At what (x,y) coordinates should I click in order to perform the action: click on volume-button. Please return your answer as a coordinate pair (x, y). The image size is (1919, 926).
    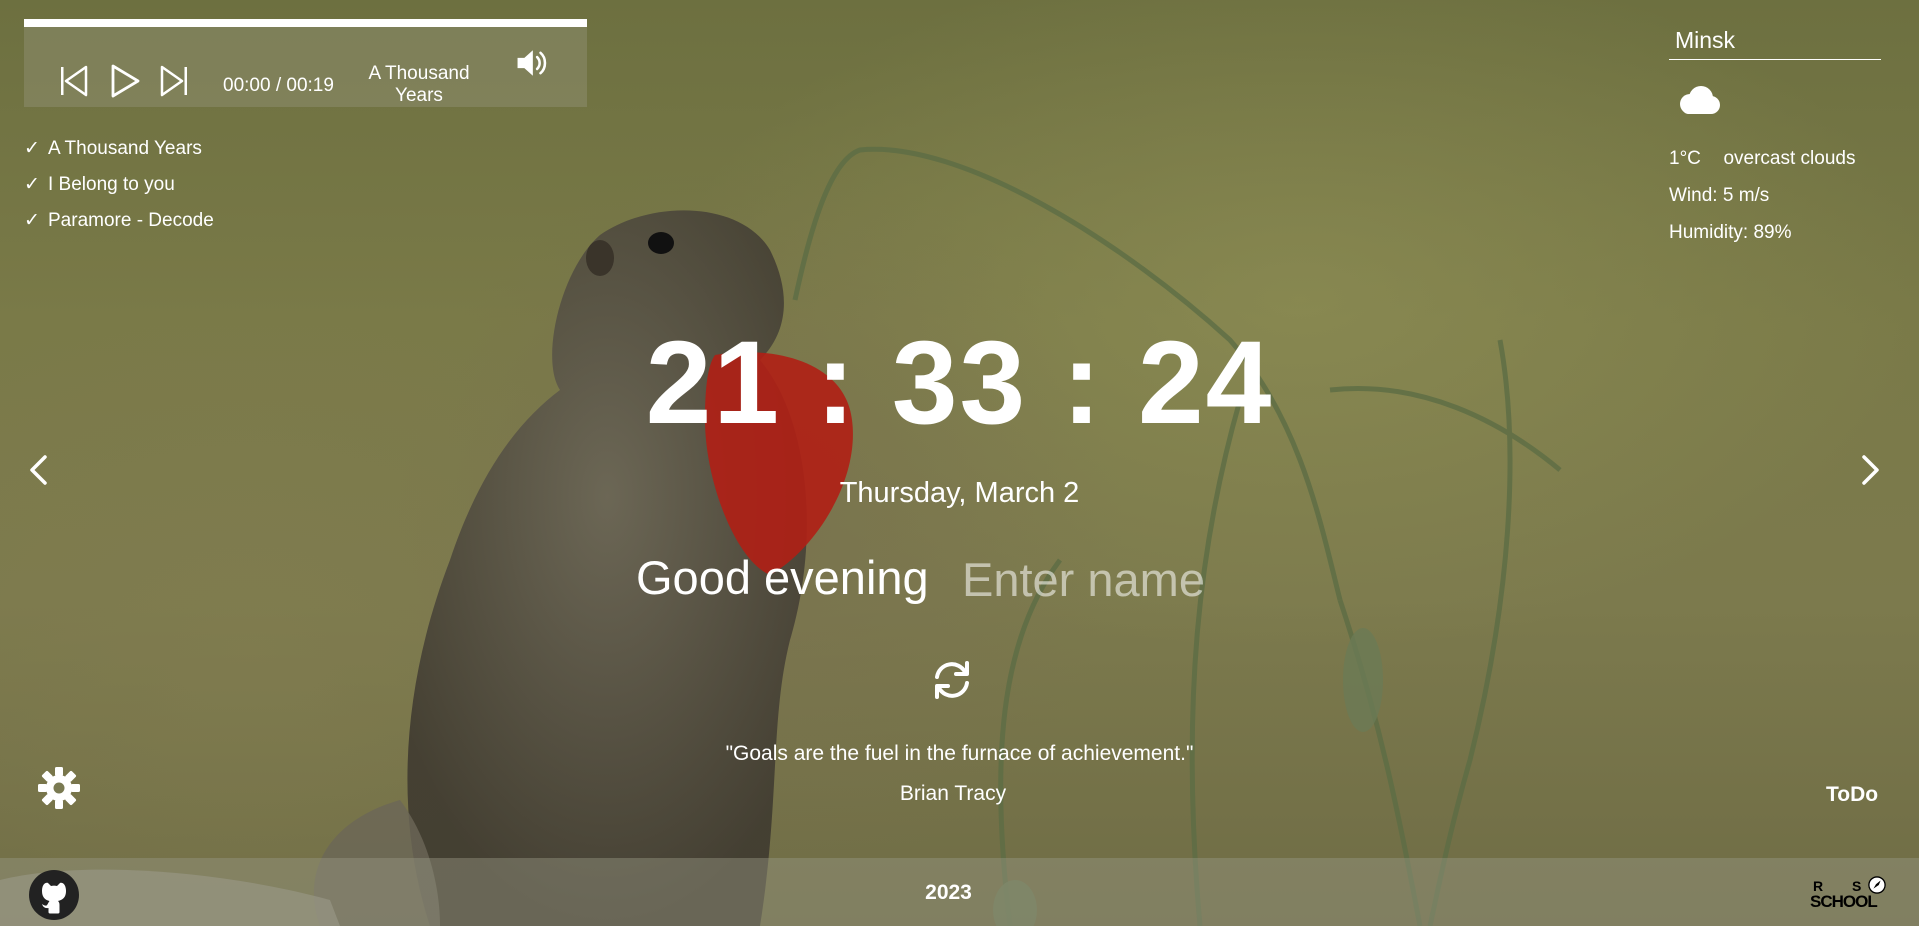
    Looking at the image, I should click on (535, 66).